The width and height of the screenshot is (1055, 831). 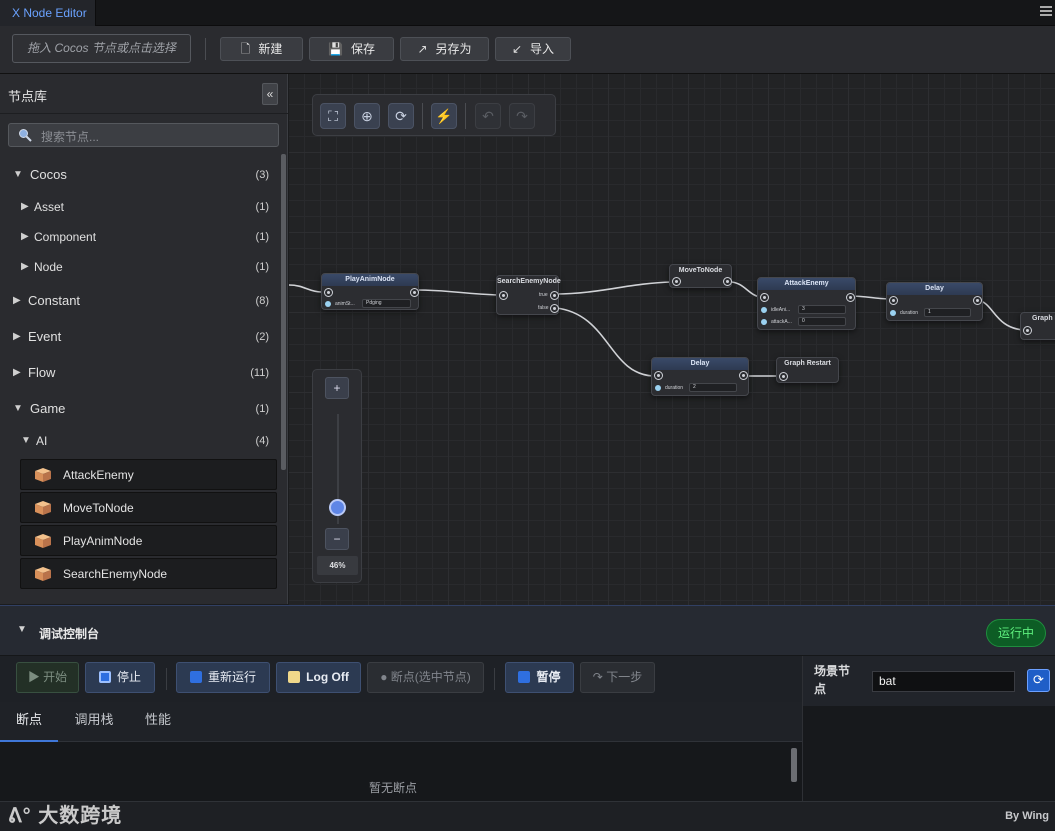 What do you see at coordinates (401, 722) in the screenshot?
I see `console-tabs: 断点 调用栈 性能` at bounding box center [401, 722].